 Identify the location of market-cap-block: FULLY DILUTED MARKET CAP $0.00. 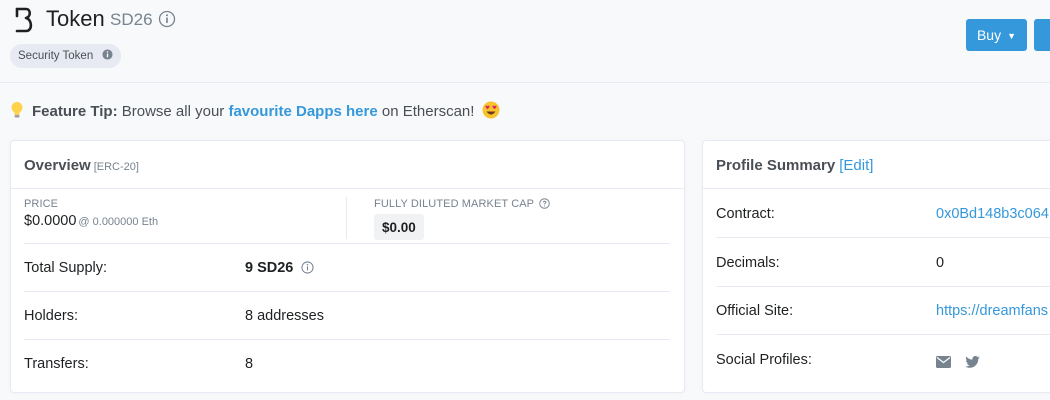
(462, 219).